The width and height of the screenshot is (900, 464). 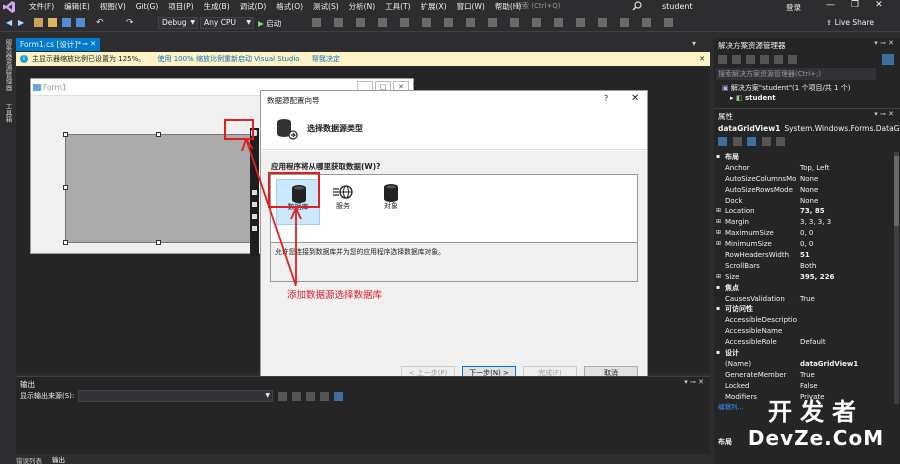 I want to click on output-source-select: ▼, so click(x=175, y=396).